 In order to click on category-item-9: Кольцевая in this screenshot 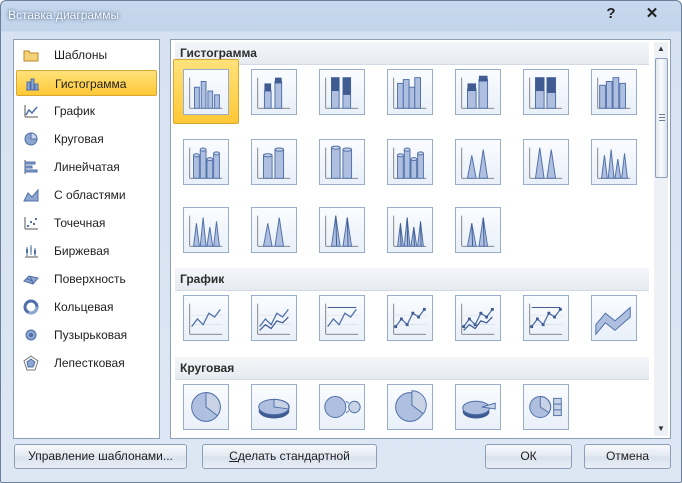, I will do `click(86, 307)`.